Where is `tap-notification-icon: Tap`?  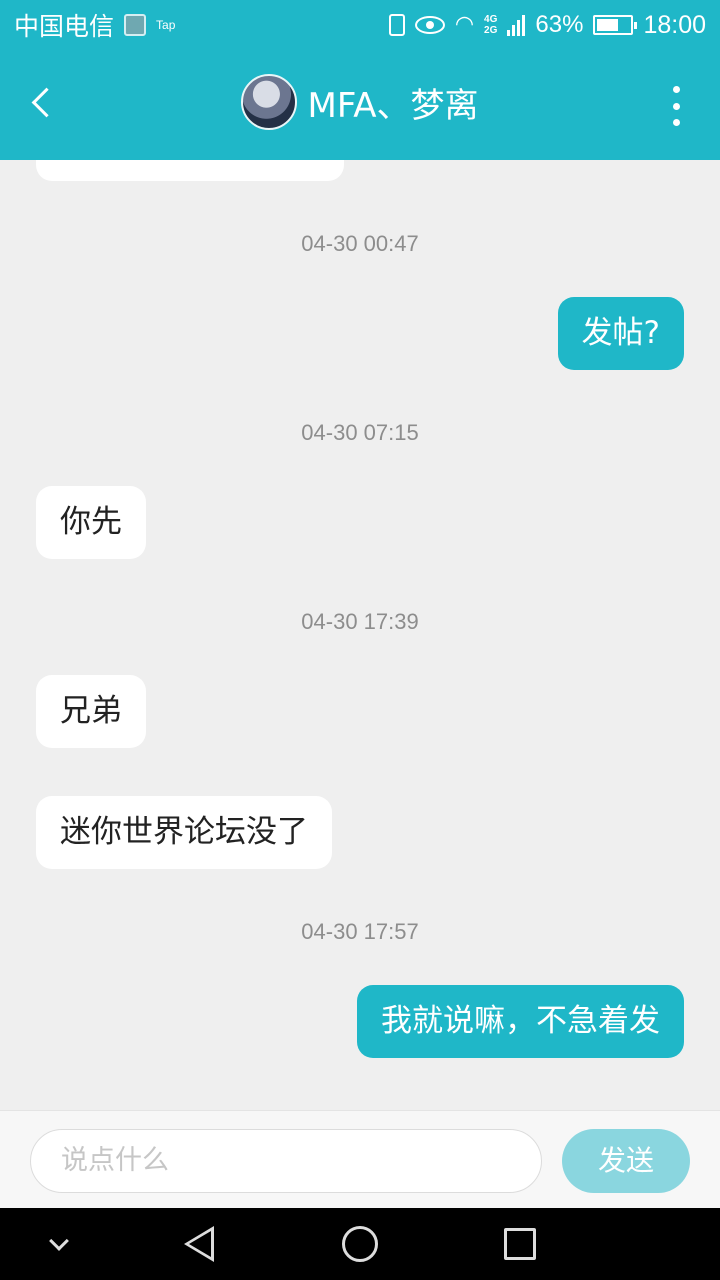
tap-notification-icon: Tap is located at coordinates (166, 25).